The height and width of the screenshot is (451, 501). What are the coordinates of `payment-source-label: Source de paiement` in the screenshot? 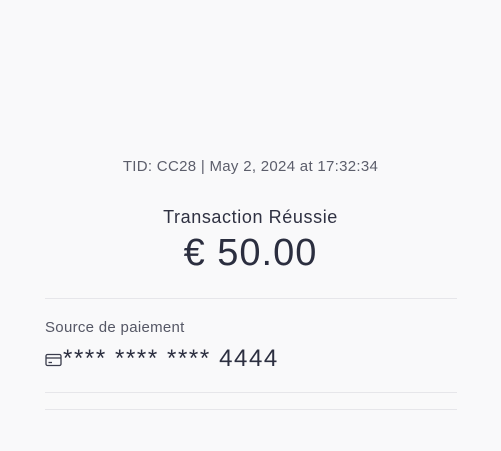 It's located at (115, 327).